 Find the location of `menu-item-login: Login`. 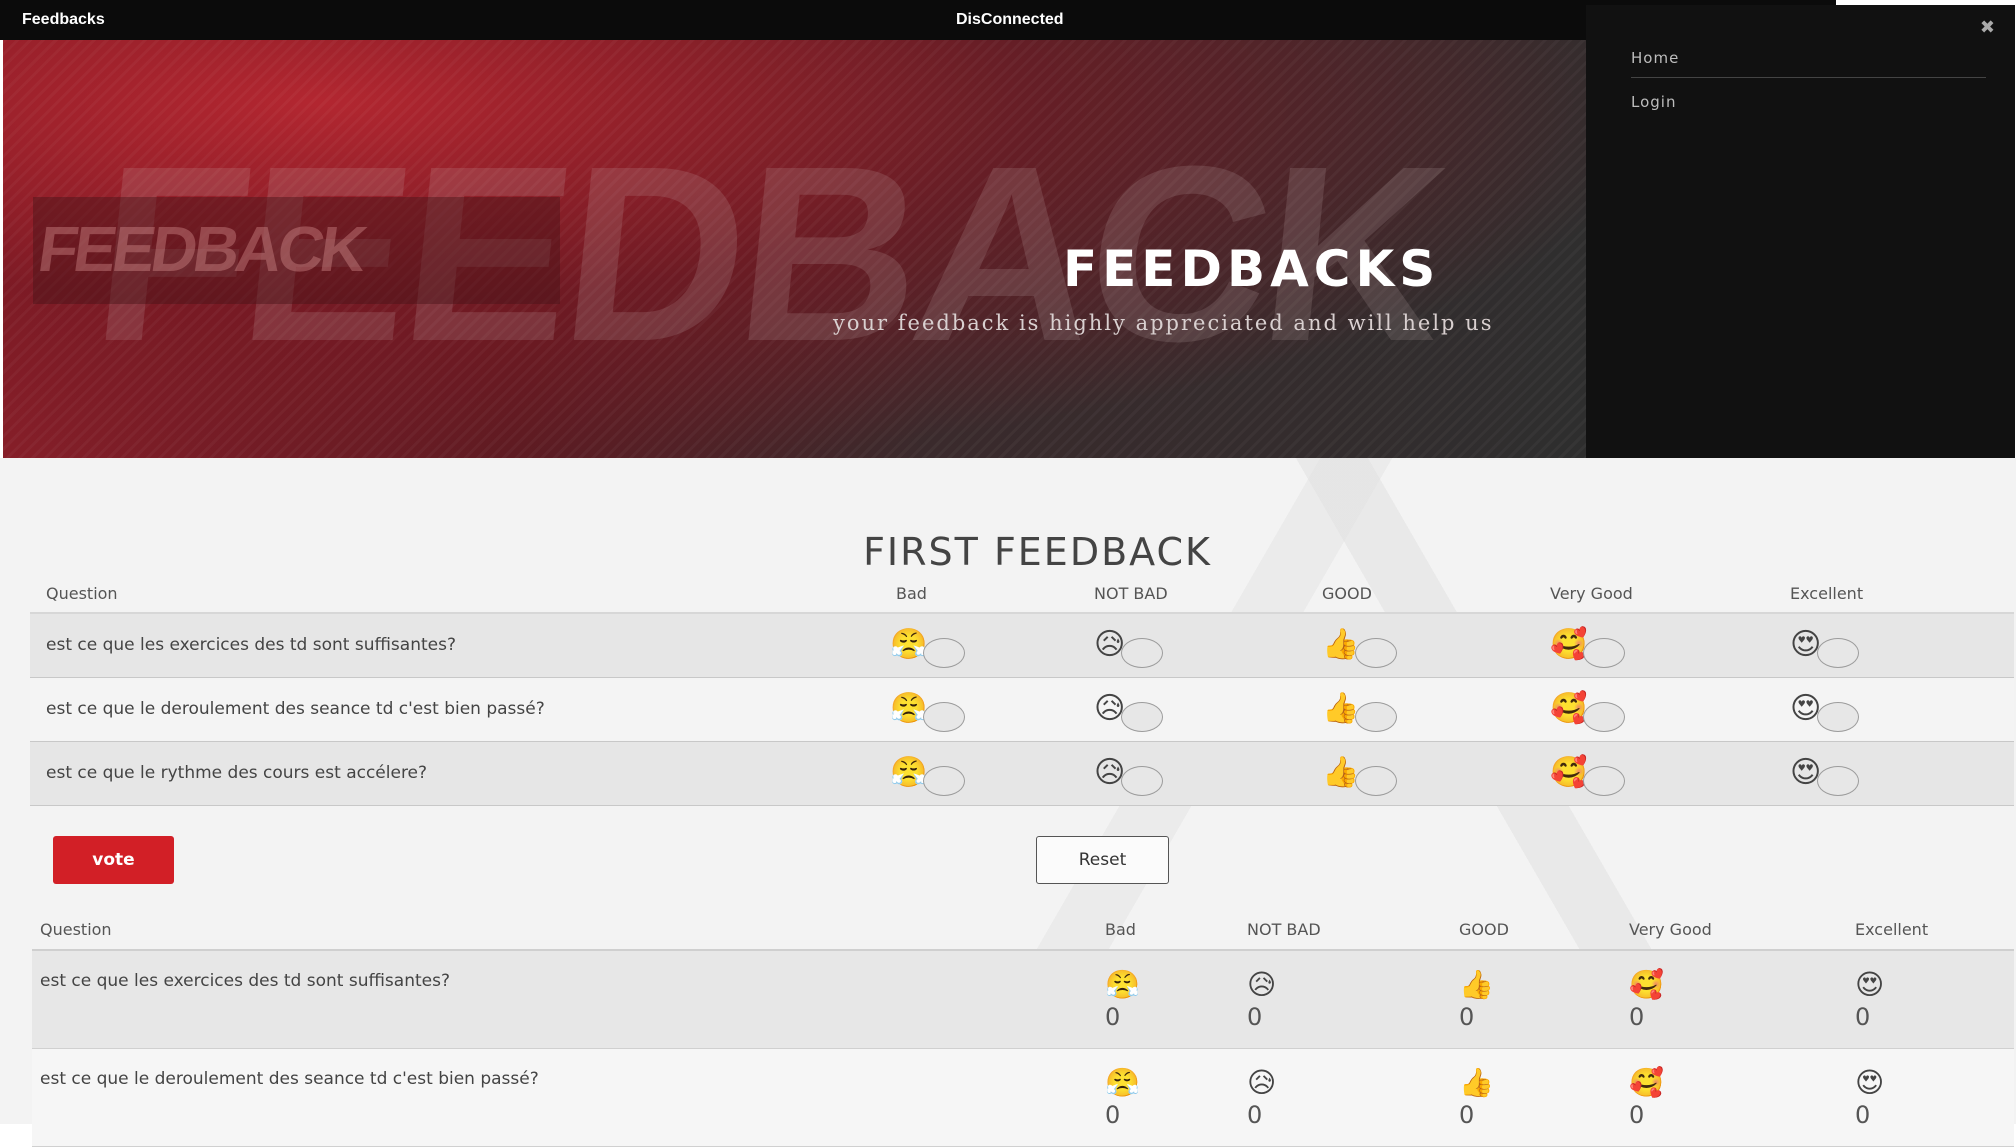

menu-item-login: Login is located at coordinates (1653, 102).